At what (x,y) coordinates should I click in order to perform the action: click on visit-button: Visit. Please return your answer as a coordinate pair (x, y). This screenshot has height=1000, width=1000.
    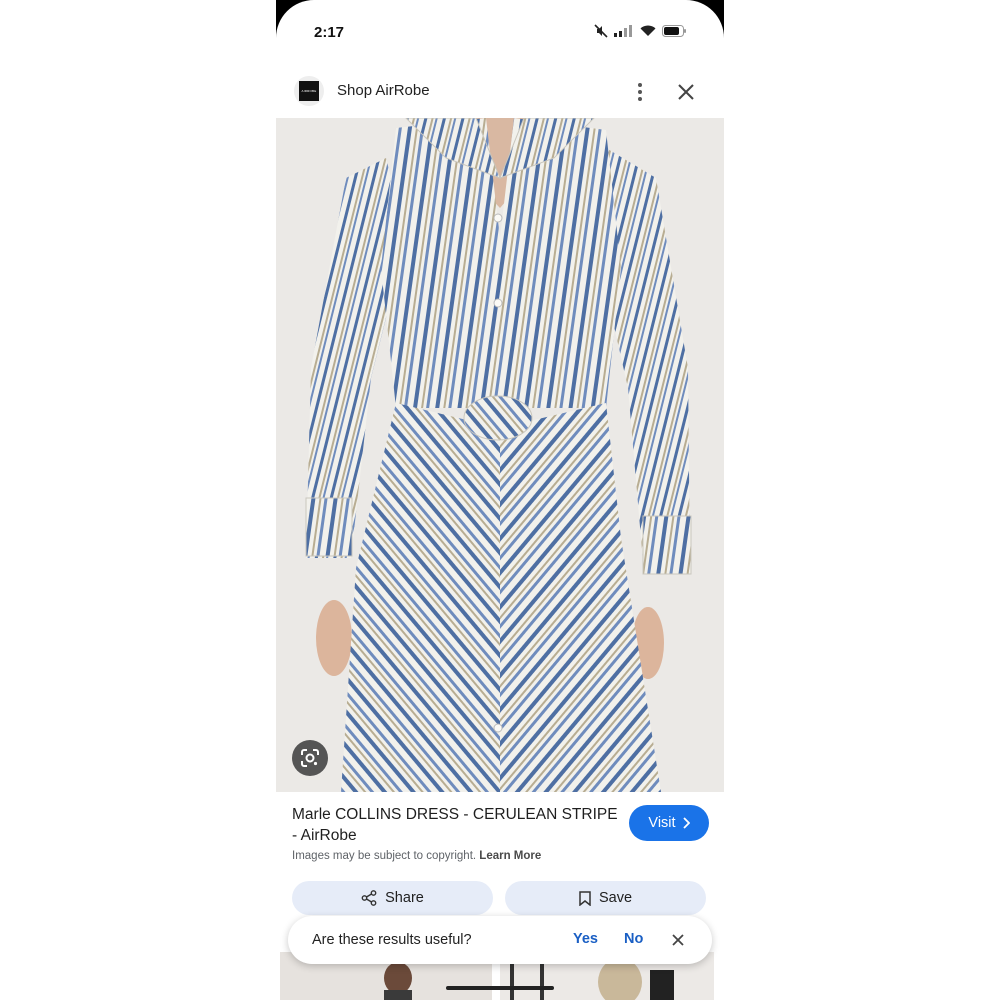
    Looking at the image, I should click on (669, 823).